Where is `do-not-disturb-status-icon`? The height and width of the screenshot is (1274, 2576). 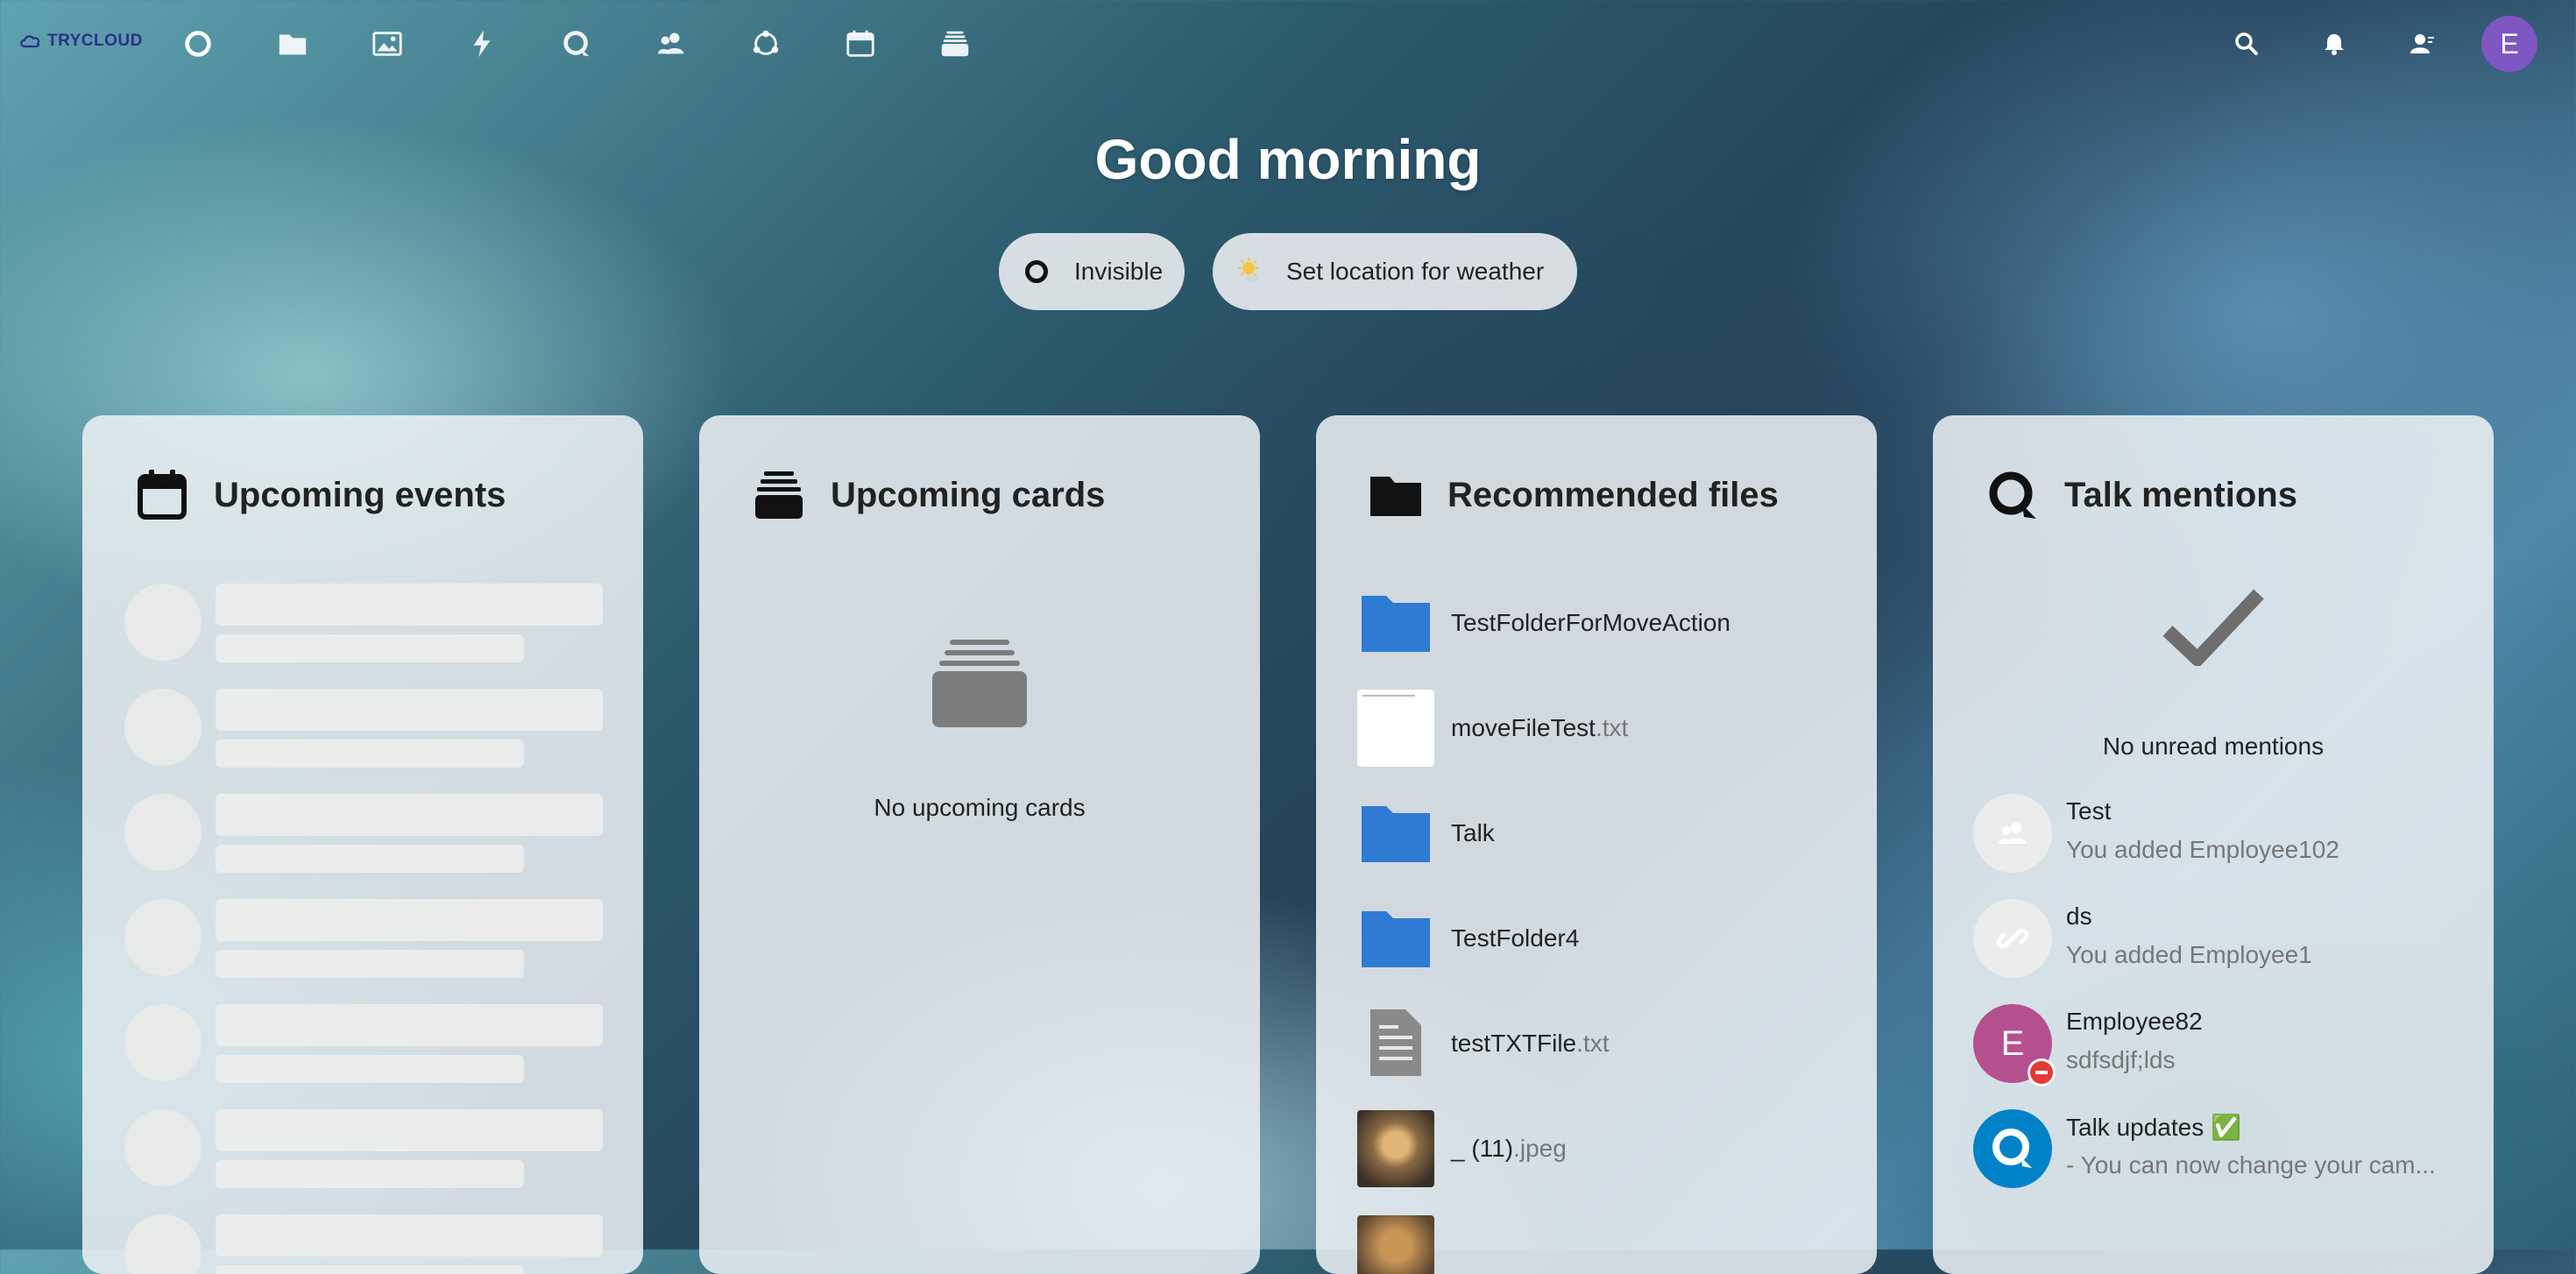
do-not-disturb-status-icon is located at coordinates (2042, 1072).